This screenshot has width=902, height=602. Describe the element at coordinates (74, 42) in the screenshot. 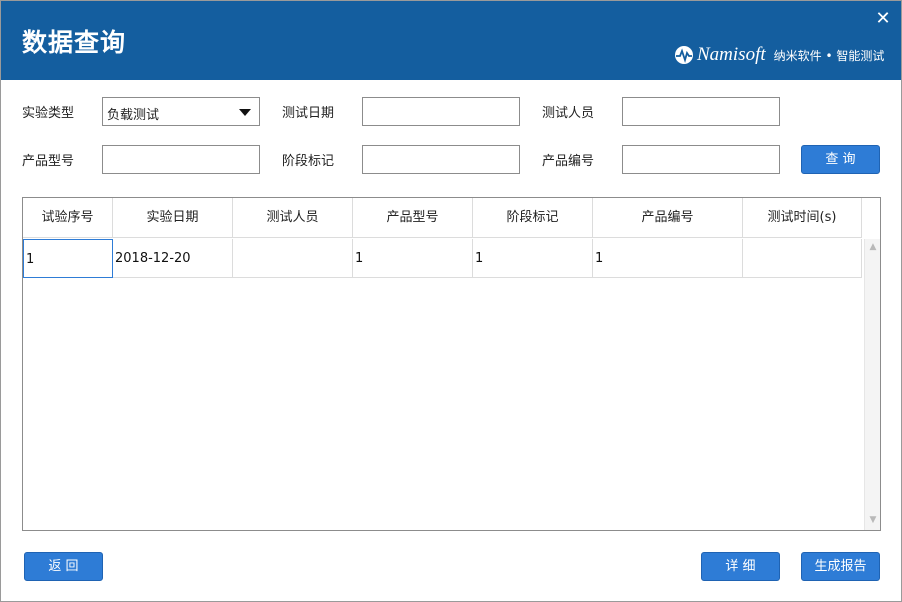

I see `window-title: 数据查询` at that location.